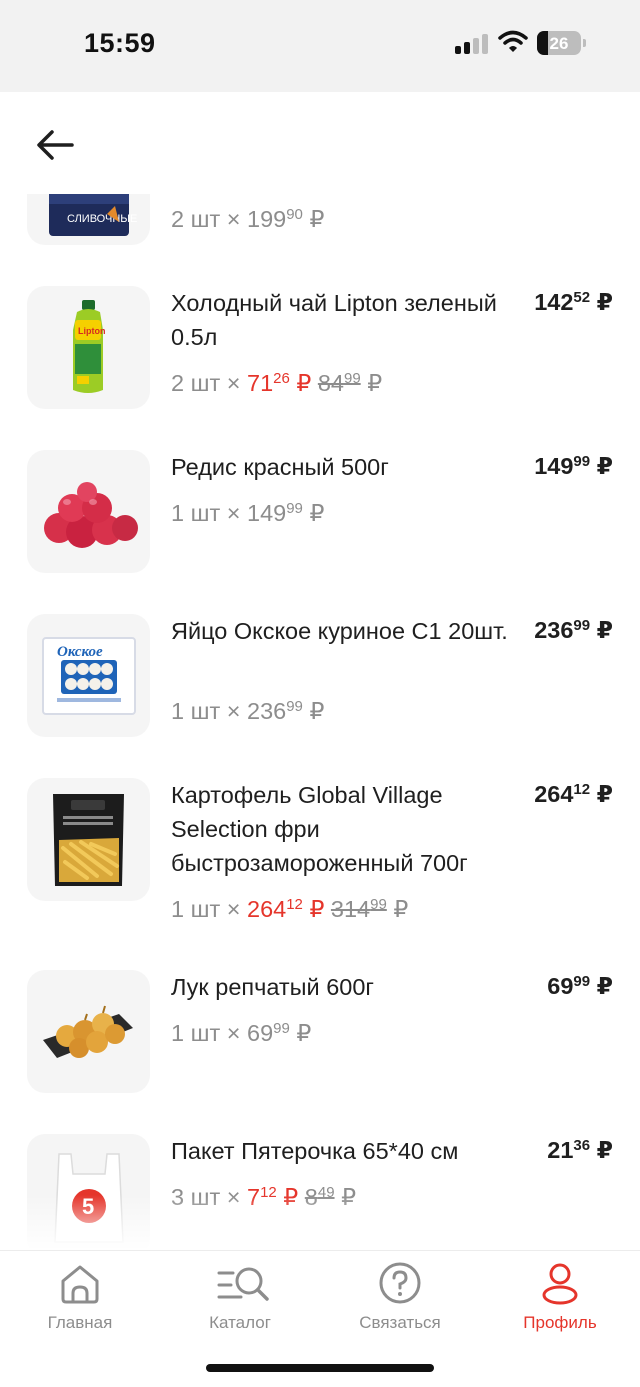 The height and width of the screenshot is (1387, 640). What do you see at coordinates (272, 987) in the screenshot?
I see `item-name: Лук репчатый 600г` at bounding box center [272, 987].